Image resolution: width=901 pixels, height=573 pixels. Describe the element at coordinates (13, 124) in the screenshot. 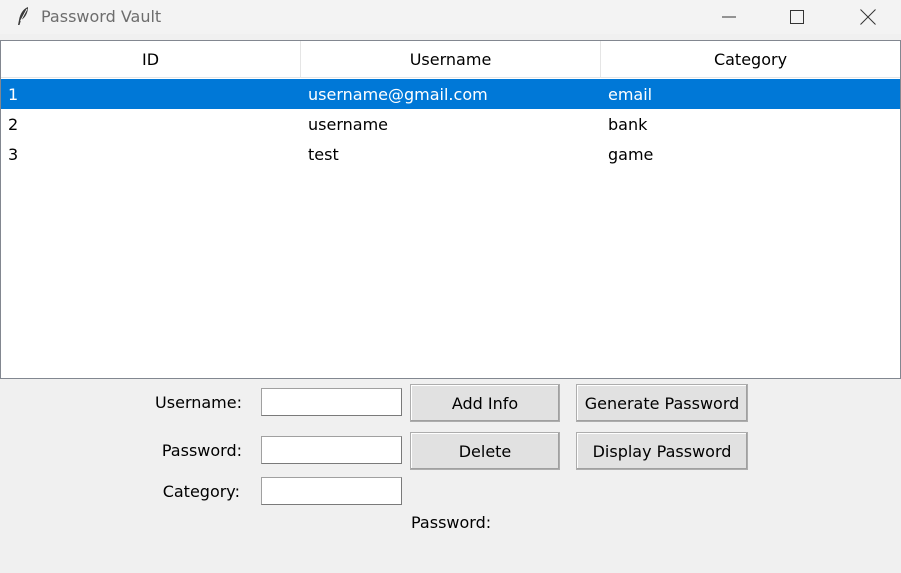

I see `cell-id: 2` at that location.